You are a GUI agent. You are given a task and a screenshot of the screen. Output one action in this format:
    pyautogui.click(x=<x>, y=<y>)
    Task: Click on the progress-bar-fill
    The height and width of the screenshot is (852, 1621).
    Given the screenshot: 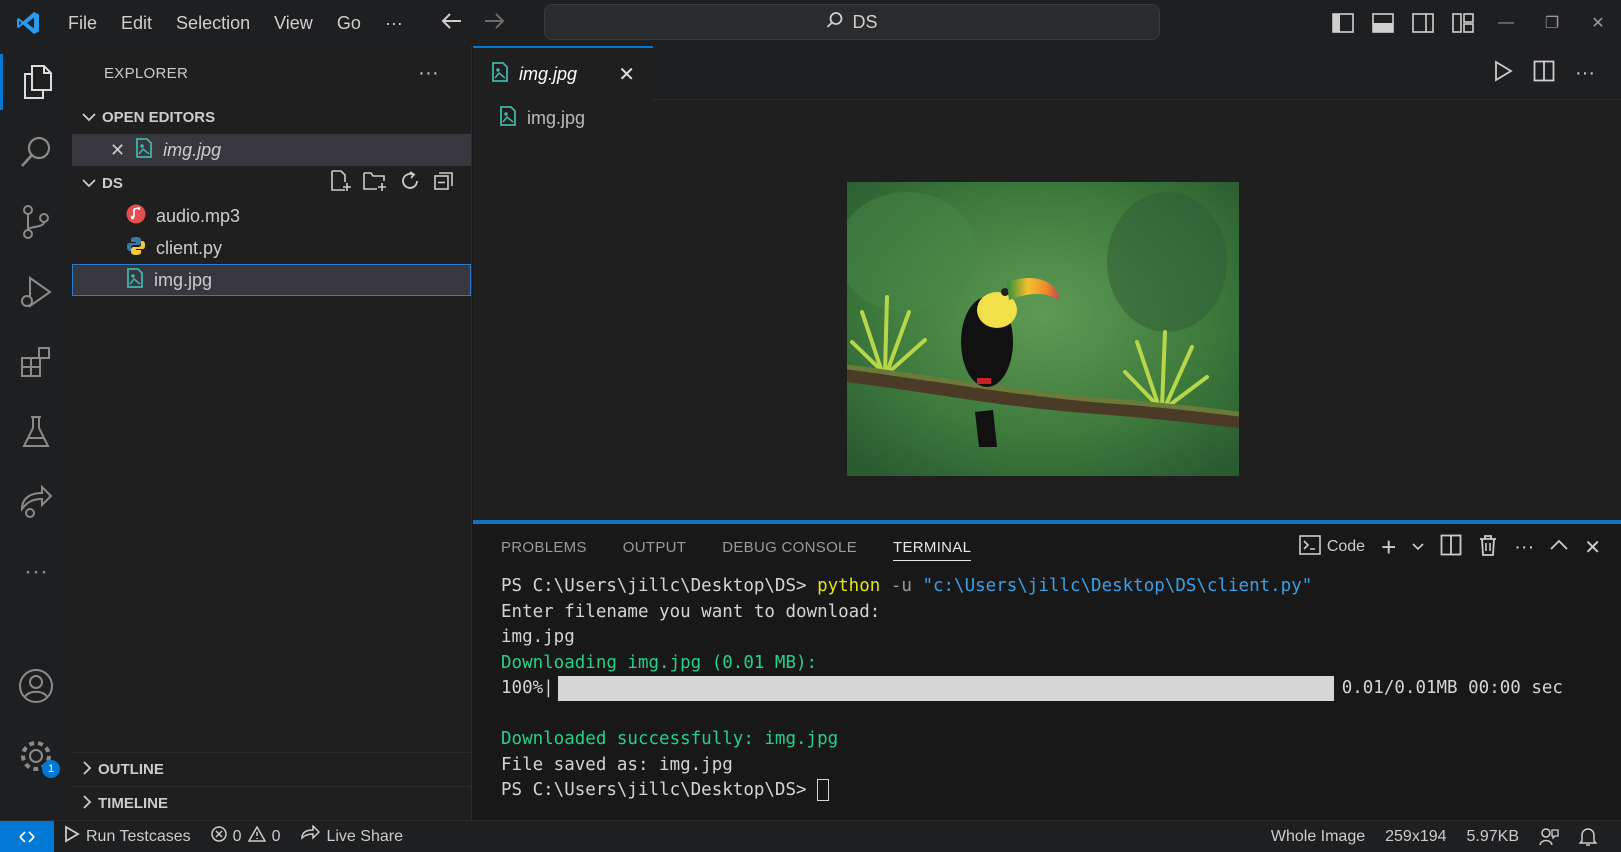 What is the action you would take?
    pyautogui.click(x=945, y=689)
    